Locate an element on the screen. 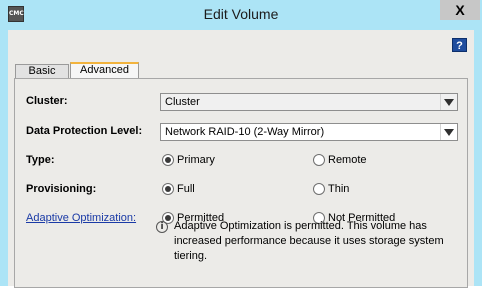  provisioning-label: Provisioning: is located at coordinates (61, 189).